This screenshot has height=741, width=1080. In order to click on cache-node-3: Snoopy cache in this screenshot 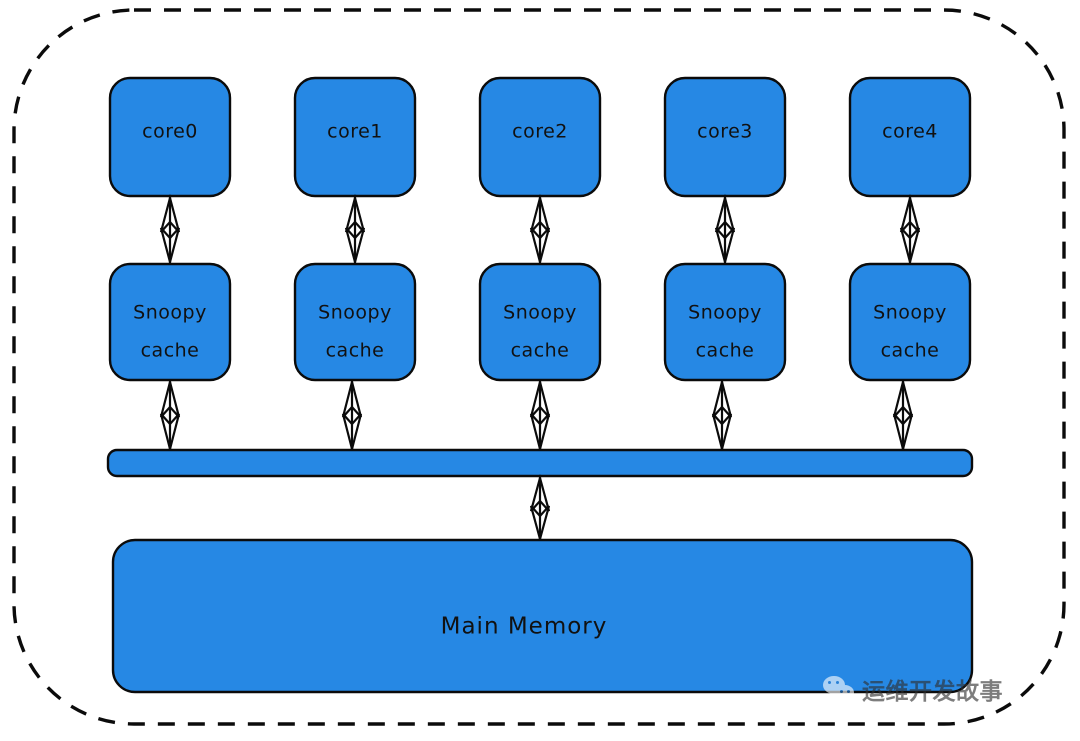, I will do `click(725, 322)`.